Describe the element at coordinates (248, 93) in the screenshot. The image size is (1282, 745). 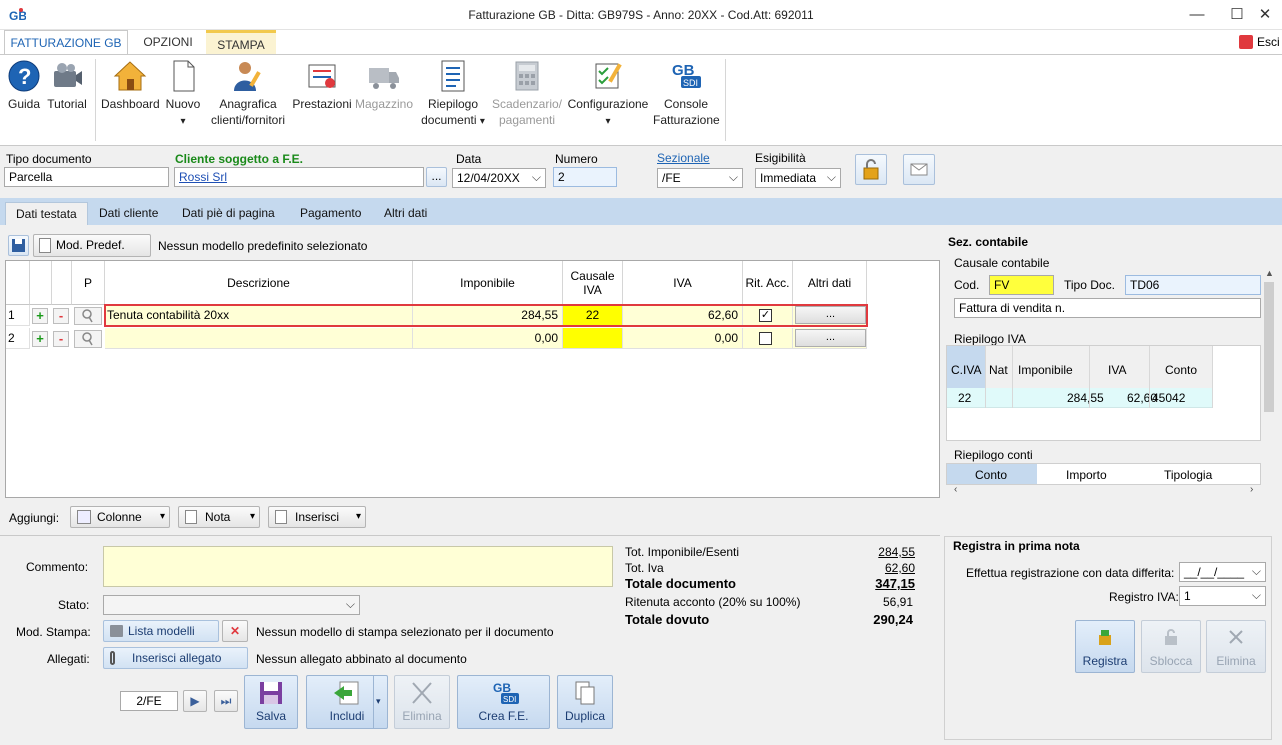
I see `anagrafica-button: Anagrafica clienti/fornitori` at that location.